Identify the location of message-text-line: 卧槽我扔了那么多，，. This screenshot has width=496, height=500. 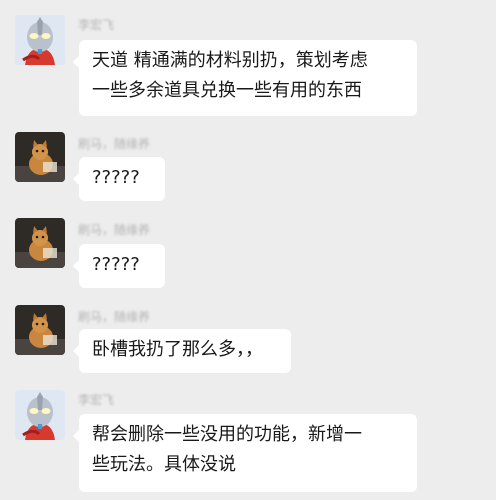
(177, 349).